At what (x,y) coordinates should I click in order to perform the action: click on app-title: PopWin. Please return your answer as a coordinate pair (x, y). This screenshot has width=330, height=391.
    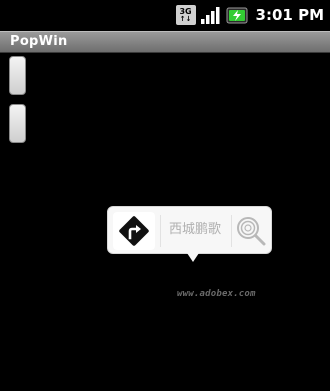
    Looking at the image, I should click on (39, 41).